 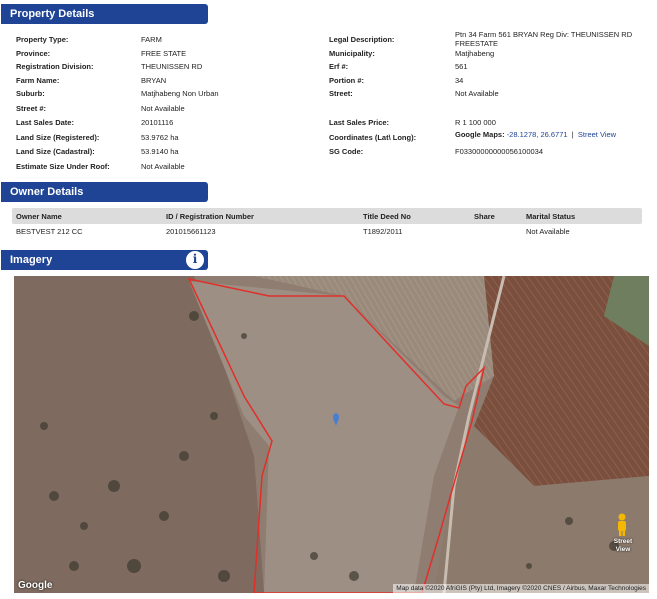 What do you see at coordinates (49, 231) in the screenshot?
I see `owner-name-cell: BESTVEST 212 CC` at bounding box center [49, 231].